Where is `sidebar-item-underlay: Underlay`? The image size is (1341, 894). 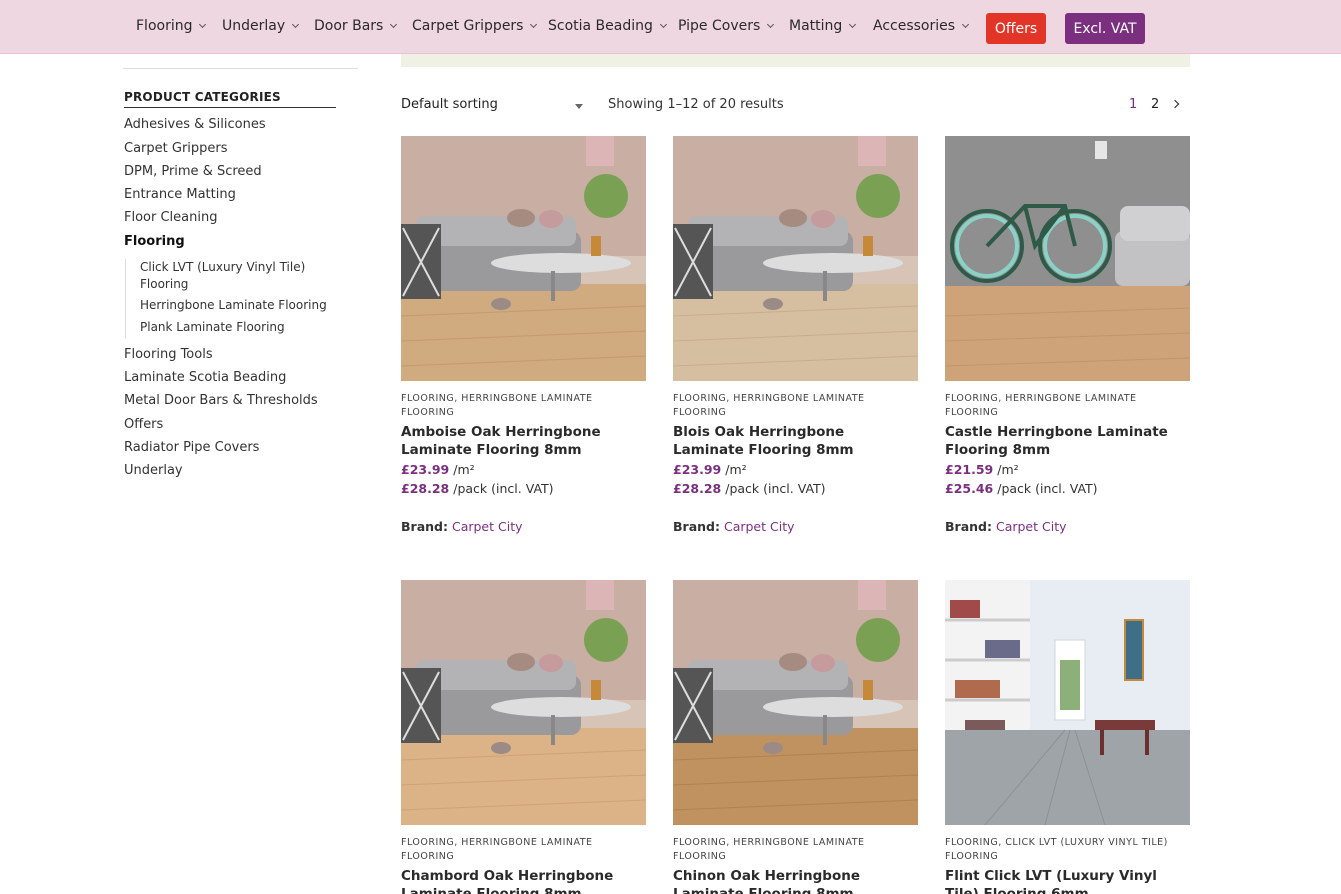 sidebar-item-underlay: Underlay is located at coordinates (153, 470).